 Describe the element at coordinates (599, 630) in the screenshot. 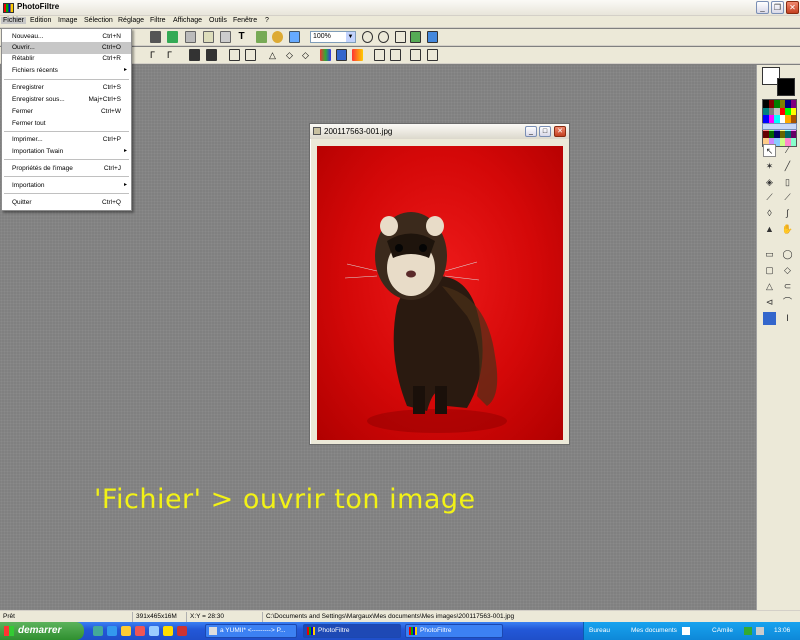

I see `tray-bureau: Bureau` at that location.